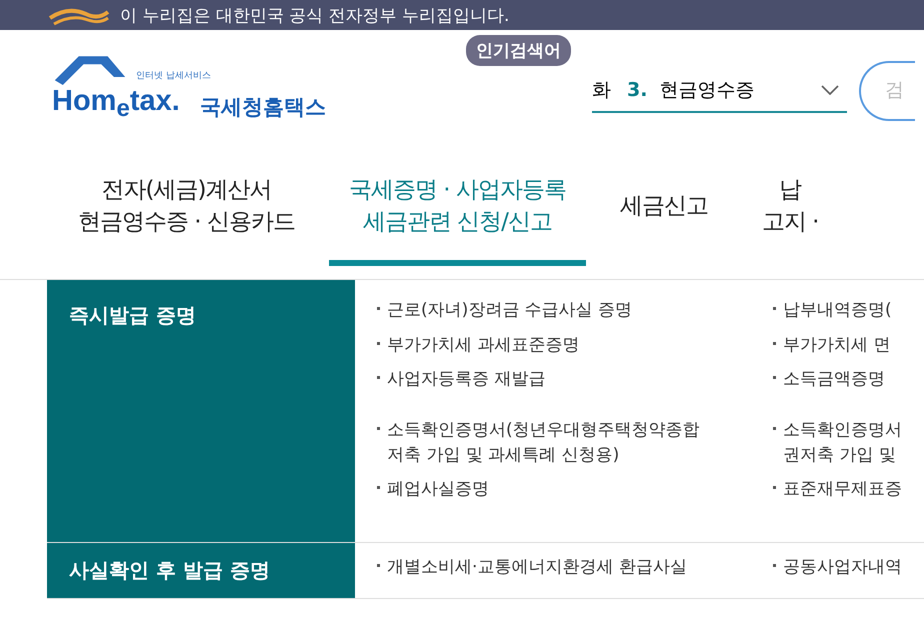 The height and width of the screenshot is (625, 924). Describe the element at coordinates (186, 209) in the screenshot. I see `nav-tab: 전자(세금)계산서 현금영수증 · 신용카드` at that location.